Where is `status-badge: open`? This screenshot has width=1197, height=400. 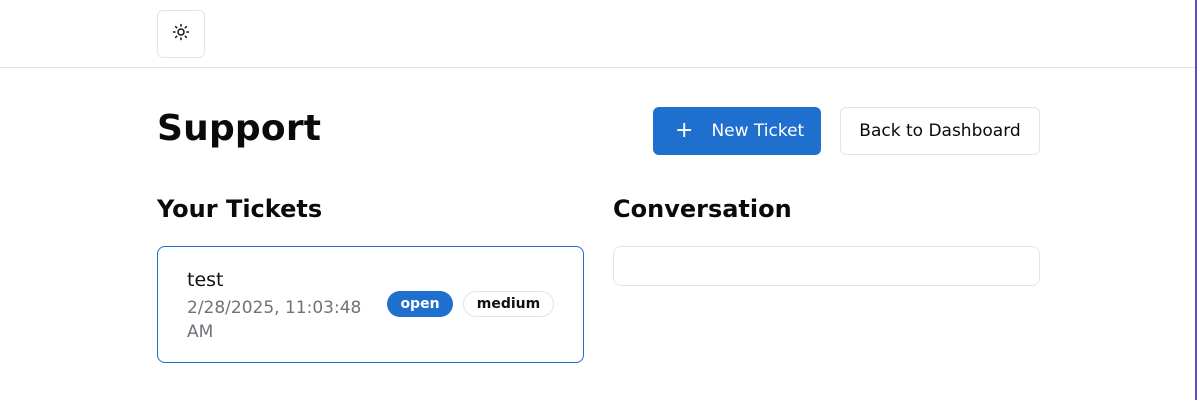 status-badge: open is located at coordinates (420, 304).